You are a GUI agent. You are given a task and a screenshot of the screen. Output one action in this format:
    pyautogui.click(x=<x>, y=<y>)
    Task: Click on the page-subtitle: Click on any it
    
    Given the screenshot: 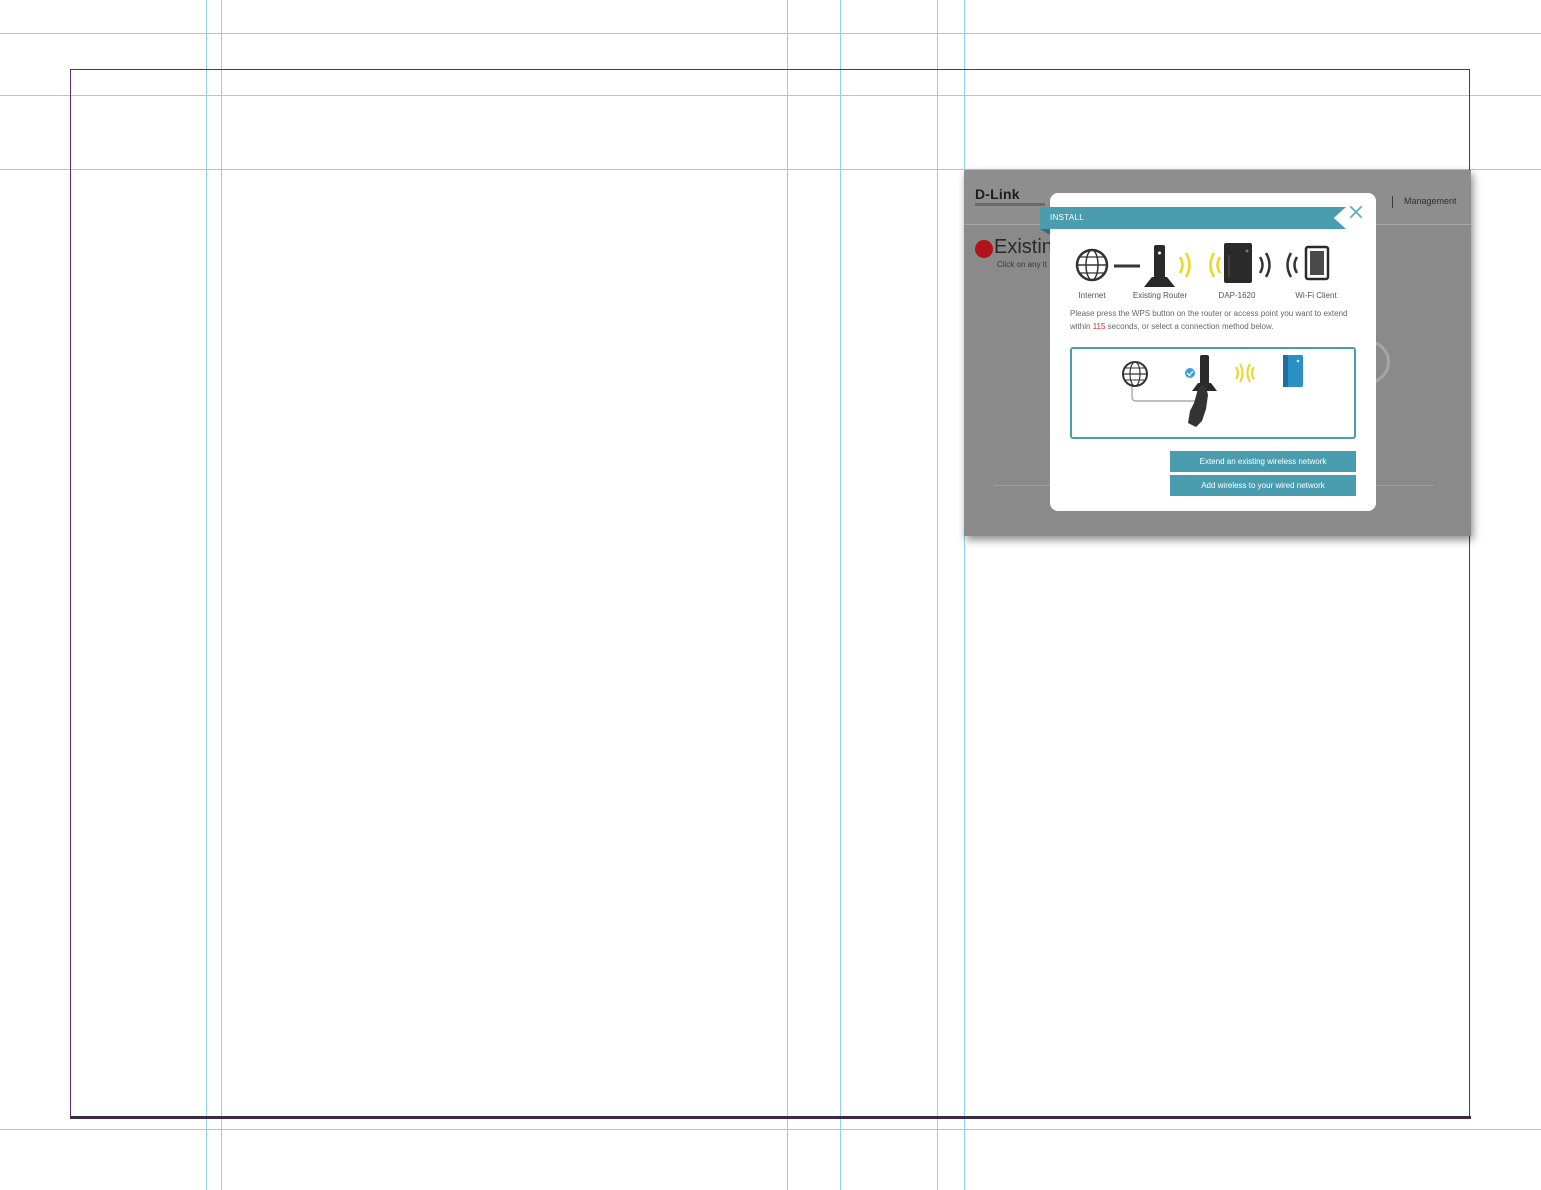 What is the action you would take?
    pyautogui.click(x=1022, y=264)
    